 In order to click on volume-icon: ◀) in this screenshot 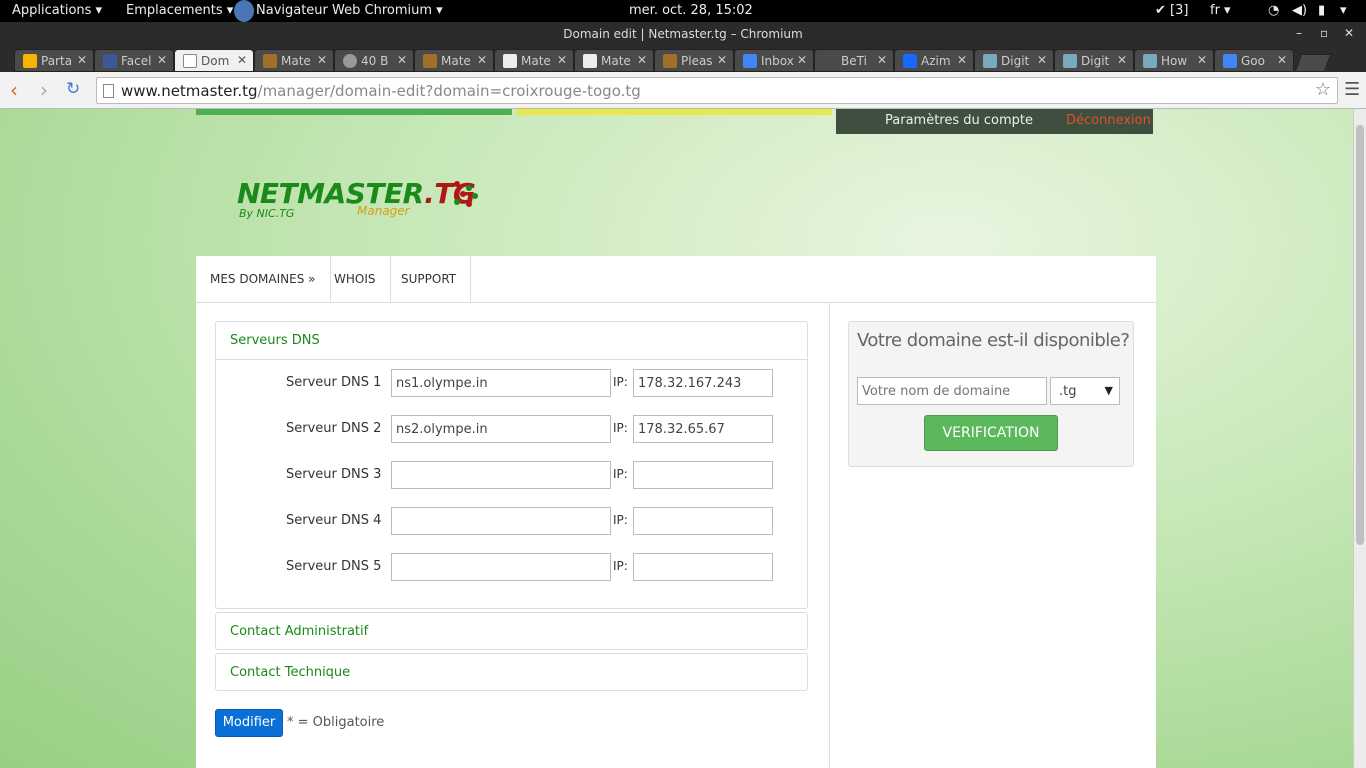, I will do `click(1299, 10)`.